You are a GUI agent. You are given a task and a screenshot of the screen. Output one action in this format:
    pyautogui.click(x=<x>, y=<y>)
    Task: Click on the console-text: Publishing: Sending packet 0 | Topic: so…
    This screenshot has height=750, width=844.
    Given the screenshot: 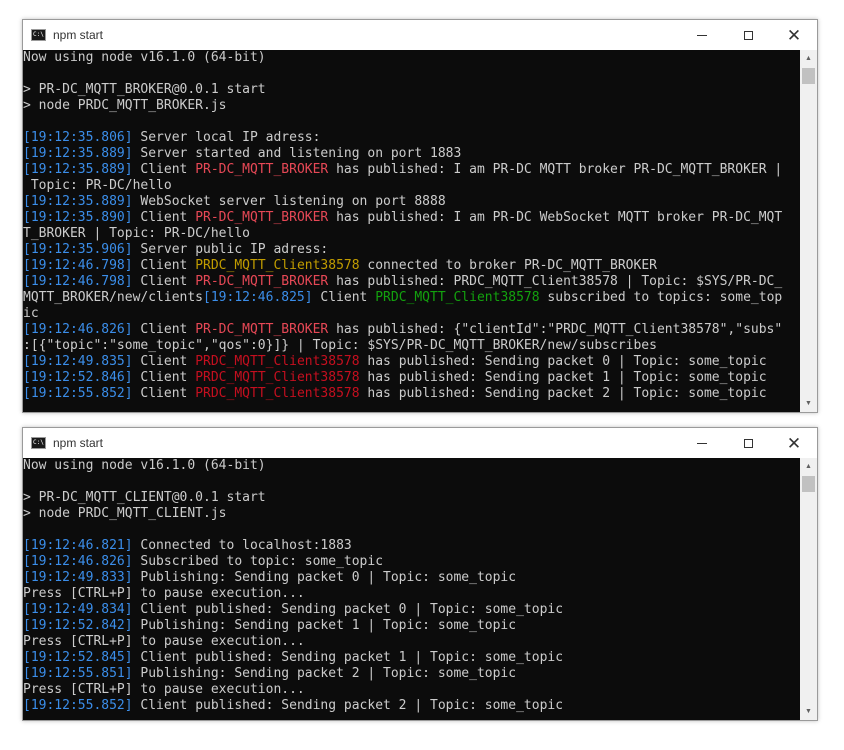 What is the action you would take?
    pyautogui.click(x=324, y=577)
    